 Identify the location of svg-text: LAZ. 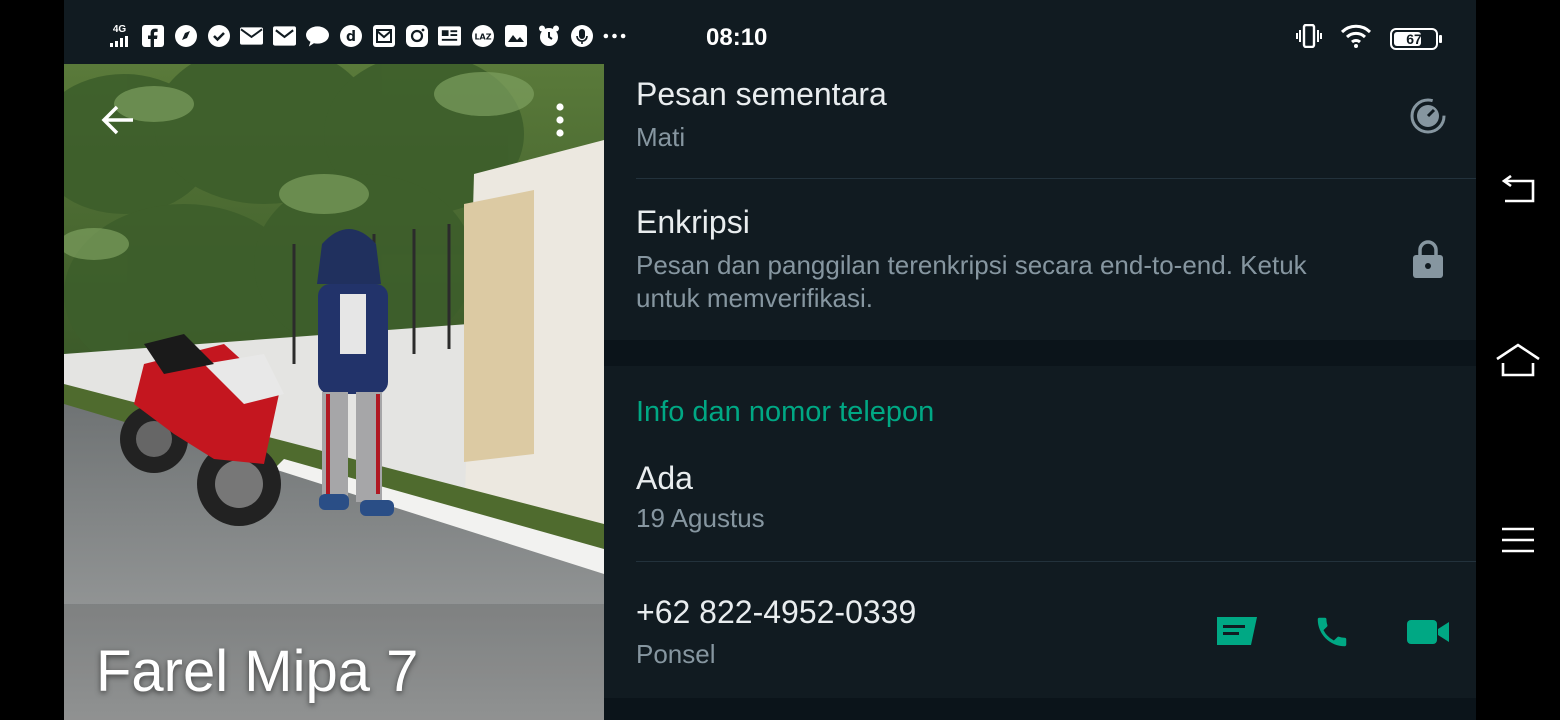
(482, 36).